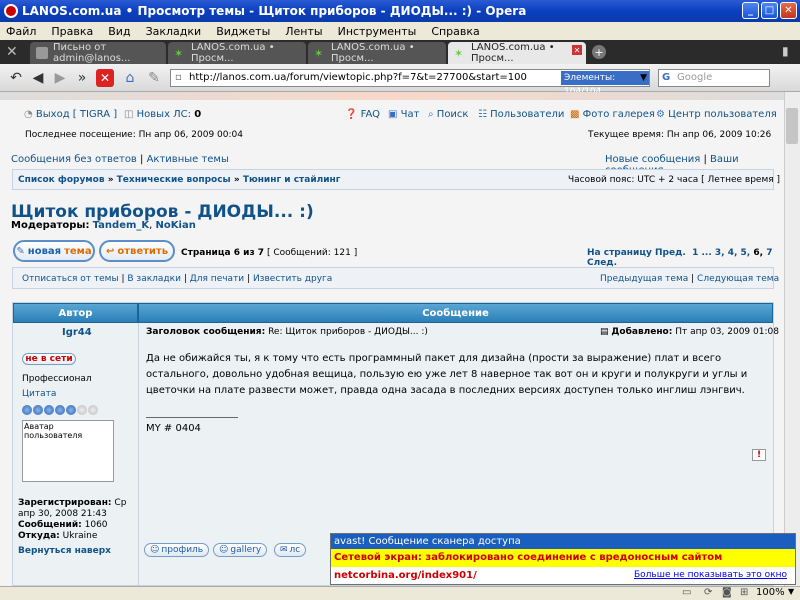 The width and height of the screenshot is (800, 600). I want to click on sync-icon: ⟳, so click(708, 592).